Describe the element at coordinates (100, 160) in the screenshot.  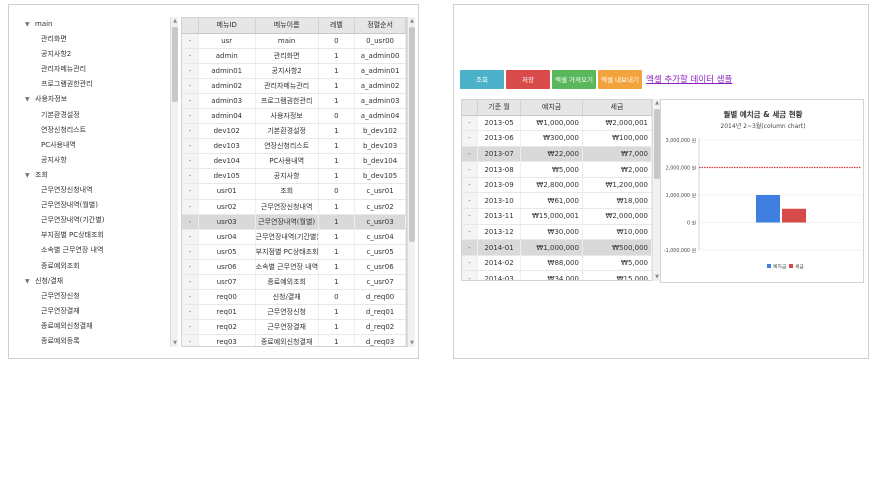
I see `tree-leaf: 공지사항` at that location.